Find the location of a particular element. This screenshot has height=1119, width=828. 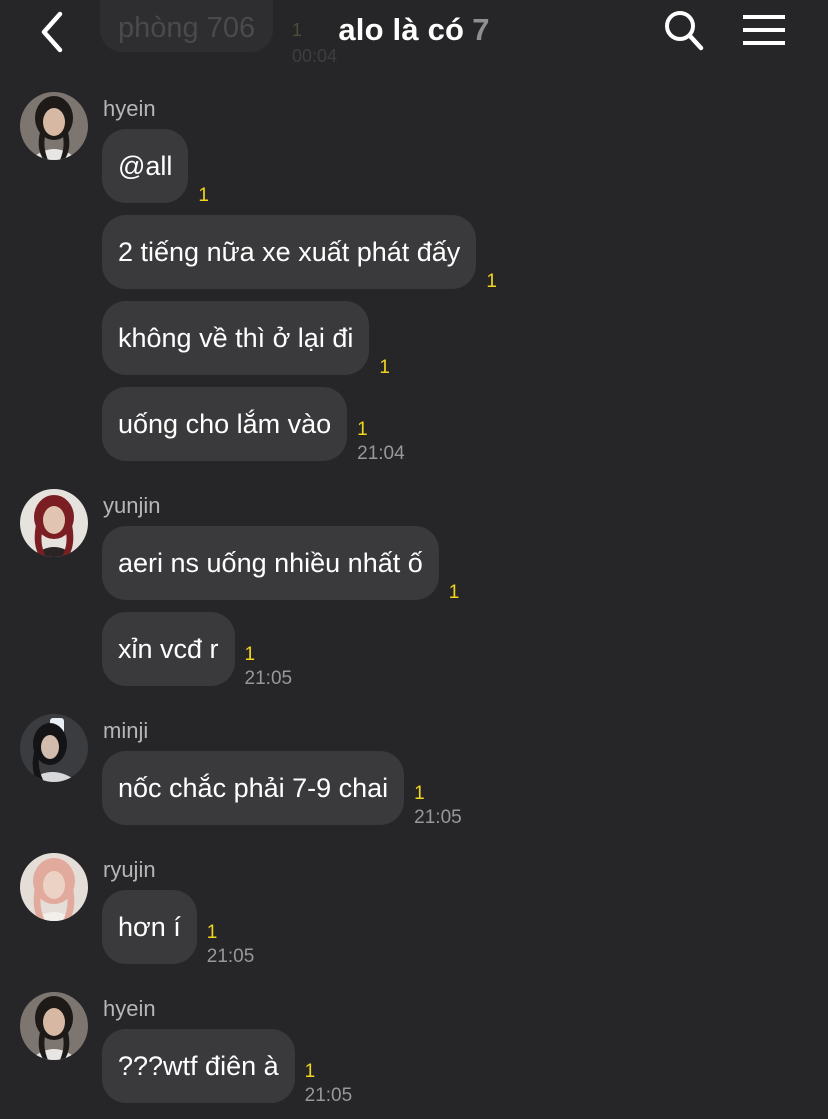

chat-header: phòng 706 1 00:04 alo là có 7 is located at coordinates (414, 35).